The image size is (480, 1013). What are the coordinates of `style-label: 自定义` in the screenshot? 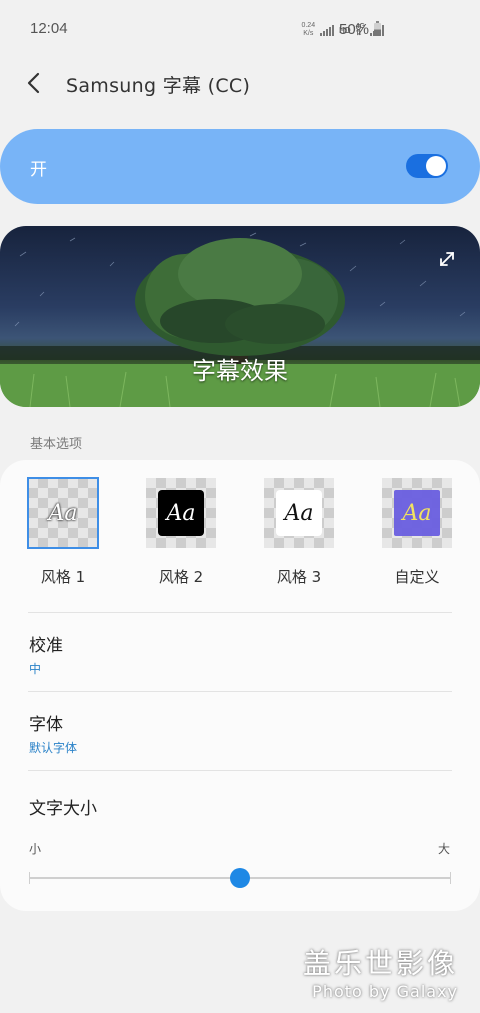 It's located at (417, 577).